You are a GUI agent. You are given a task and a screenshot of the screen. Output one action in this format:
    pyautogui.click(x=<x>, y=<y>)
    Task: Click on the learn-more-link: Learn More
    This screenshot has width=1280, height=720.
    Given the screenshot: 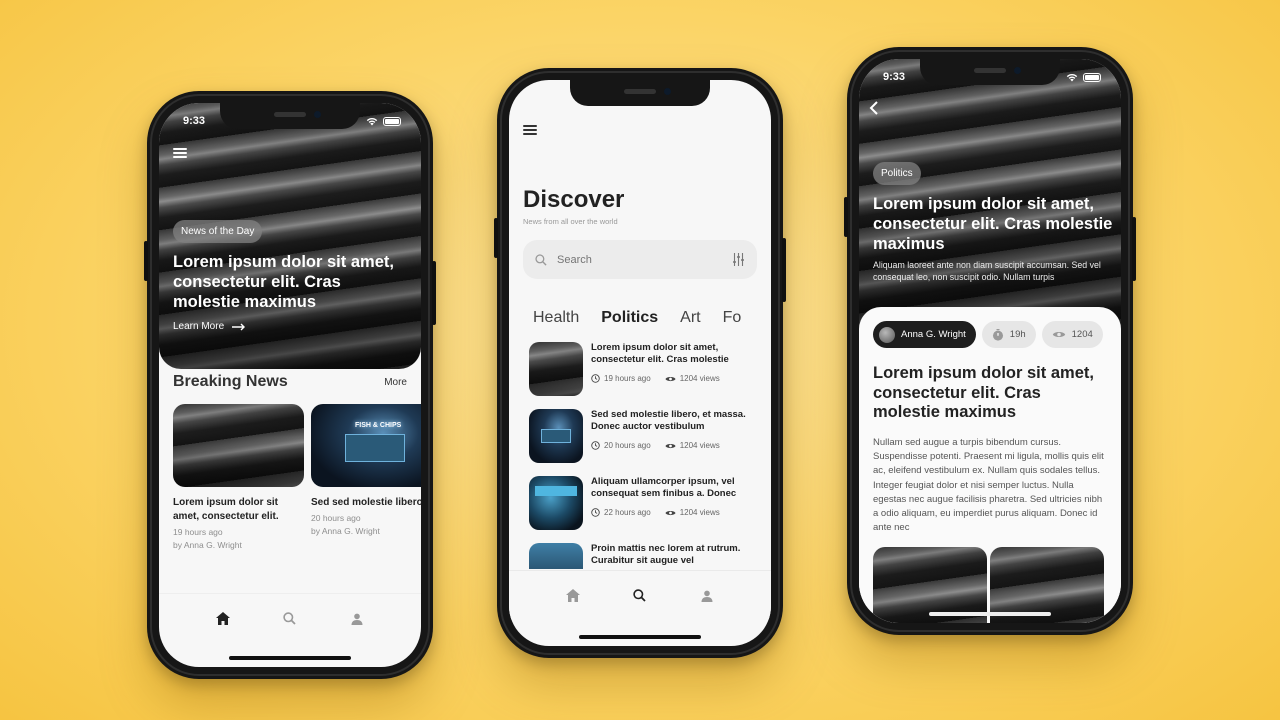 What is the action you would take?
    pyautogui.click(x=209, y=326)
    